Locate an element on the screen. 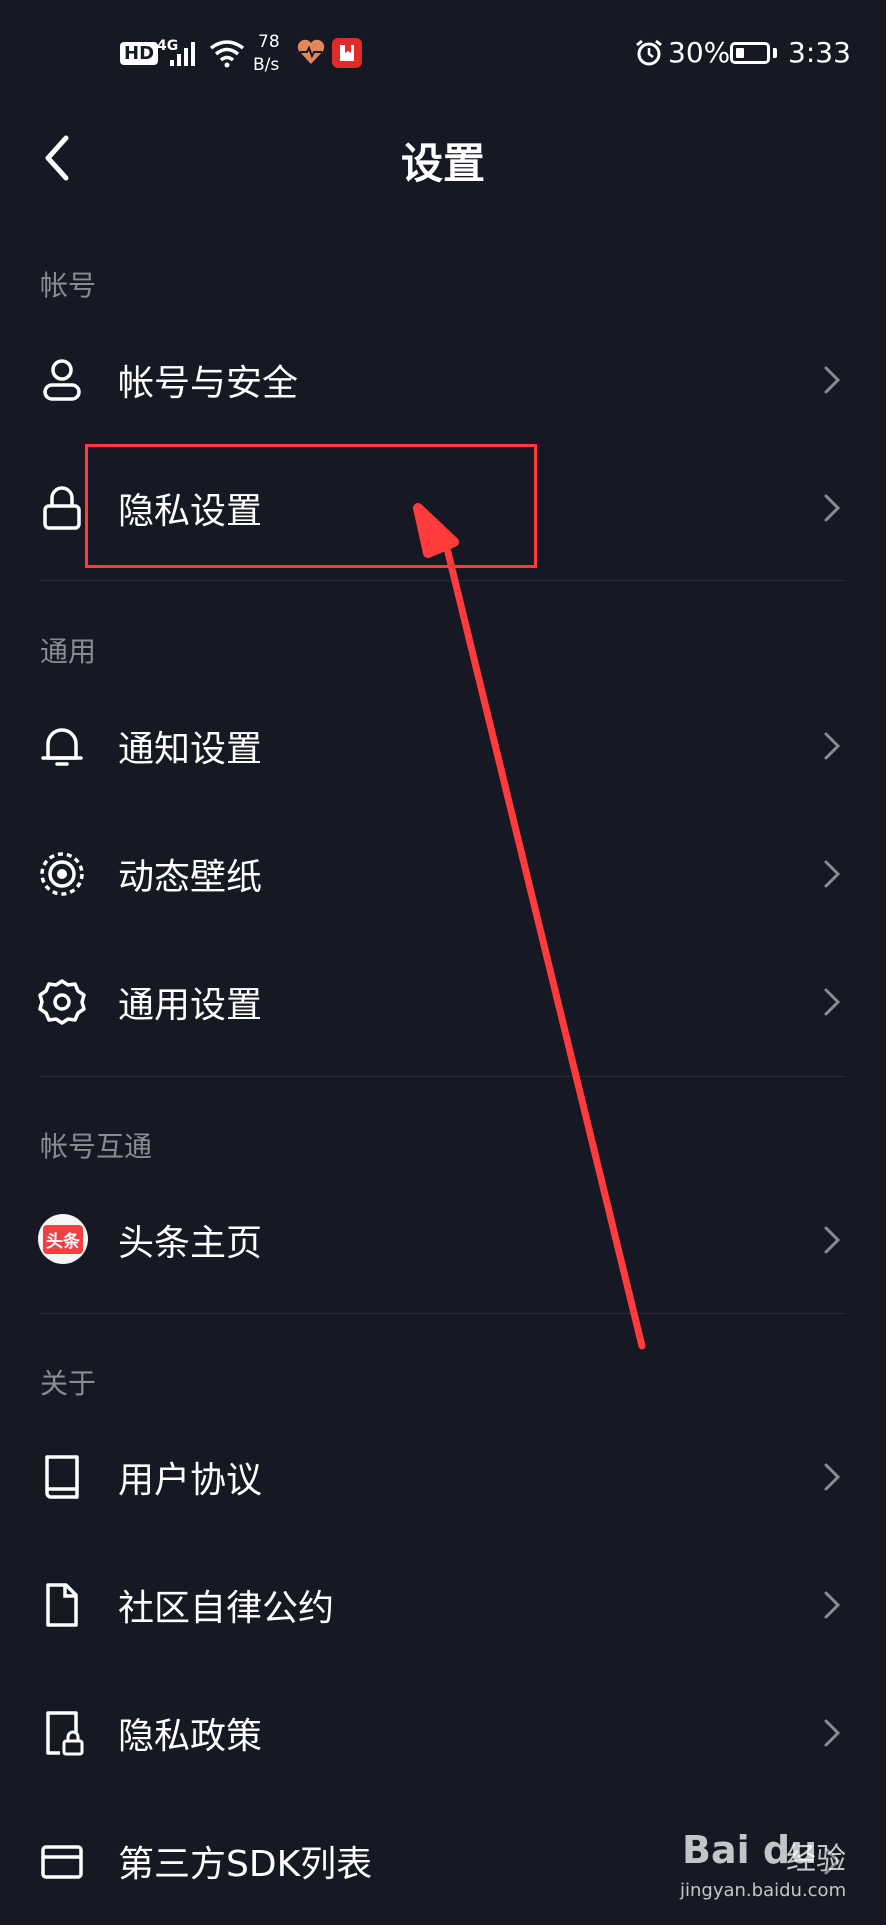 The height and width of the screenshot is (1925, 886). watermark-url: jingyan.baidu.com is located at coordinates (763, 1890).